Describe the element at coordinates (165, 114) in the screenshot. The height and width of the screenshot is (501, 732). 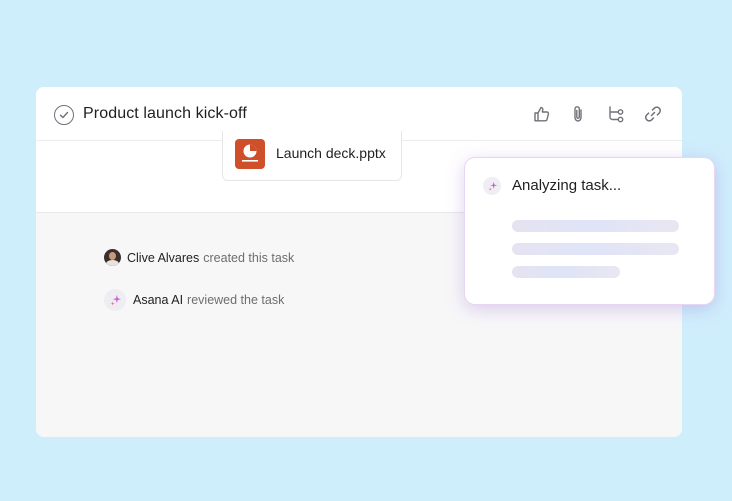
I see `task-title: Product launch kick-off` at that location.